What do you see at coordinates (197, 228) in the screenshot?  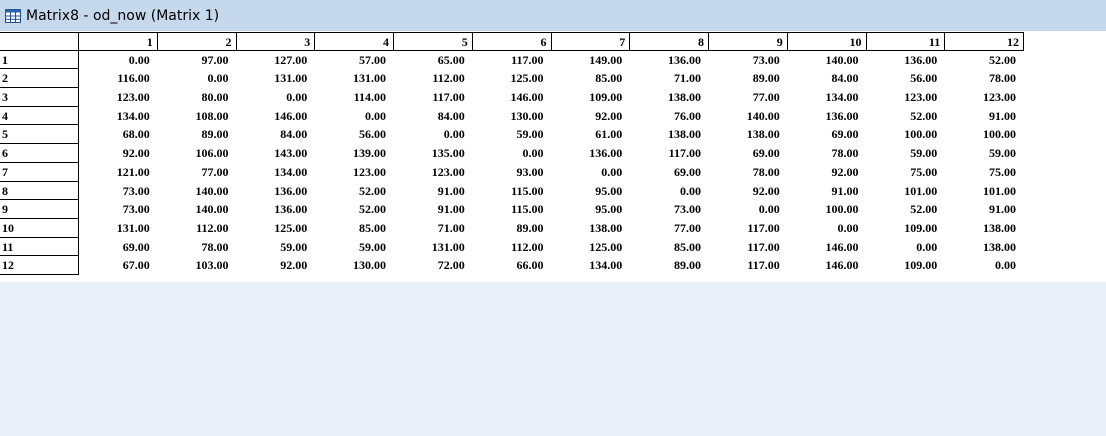 I see `matrix-cell: 112.00` at bounding box center [197, 228].